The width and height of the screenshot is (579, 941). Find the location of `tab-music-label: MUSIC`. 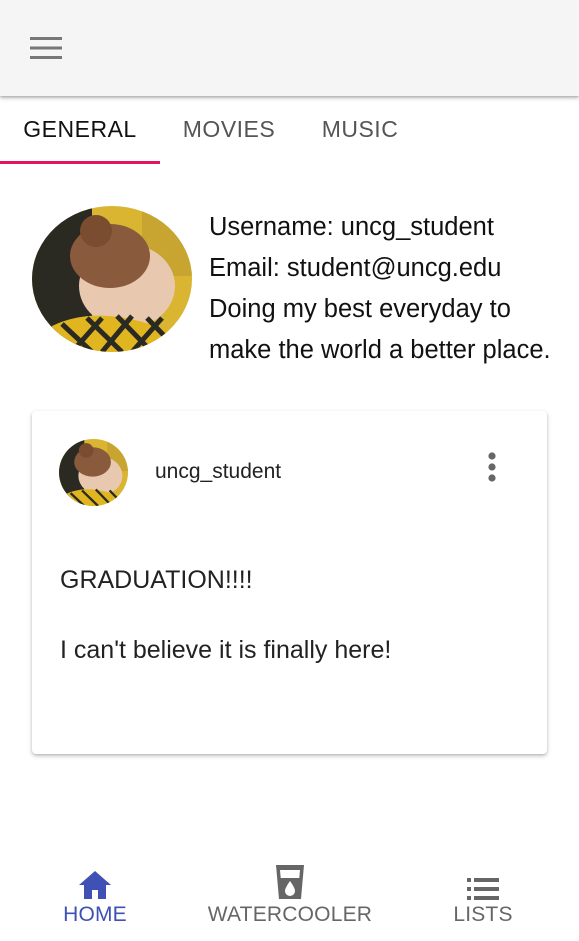

tab-music-label: MUSIC is located at coordinates (360, 128).